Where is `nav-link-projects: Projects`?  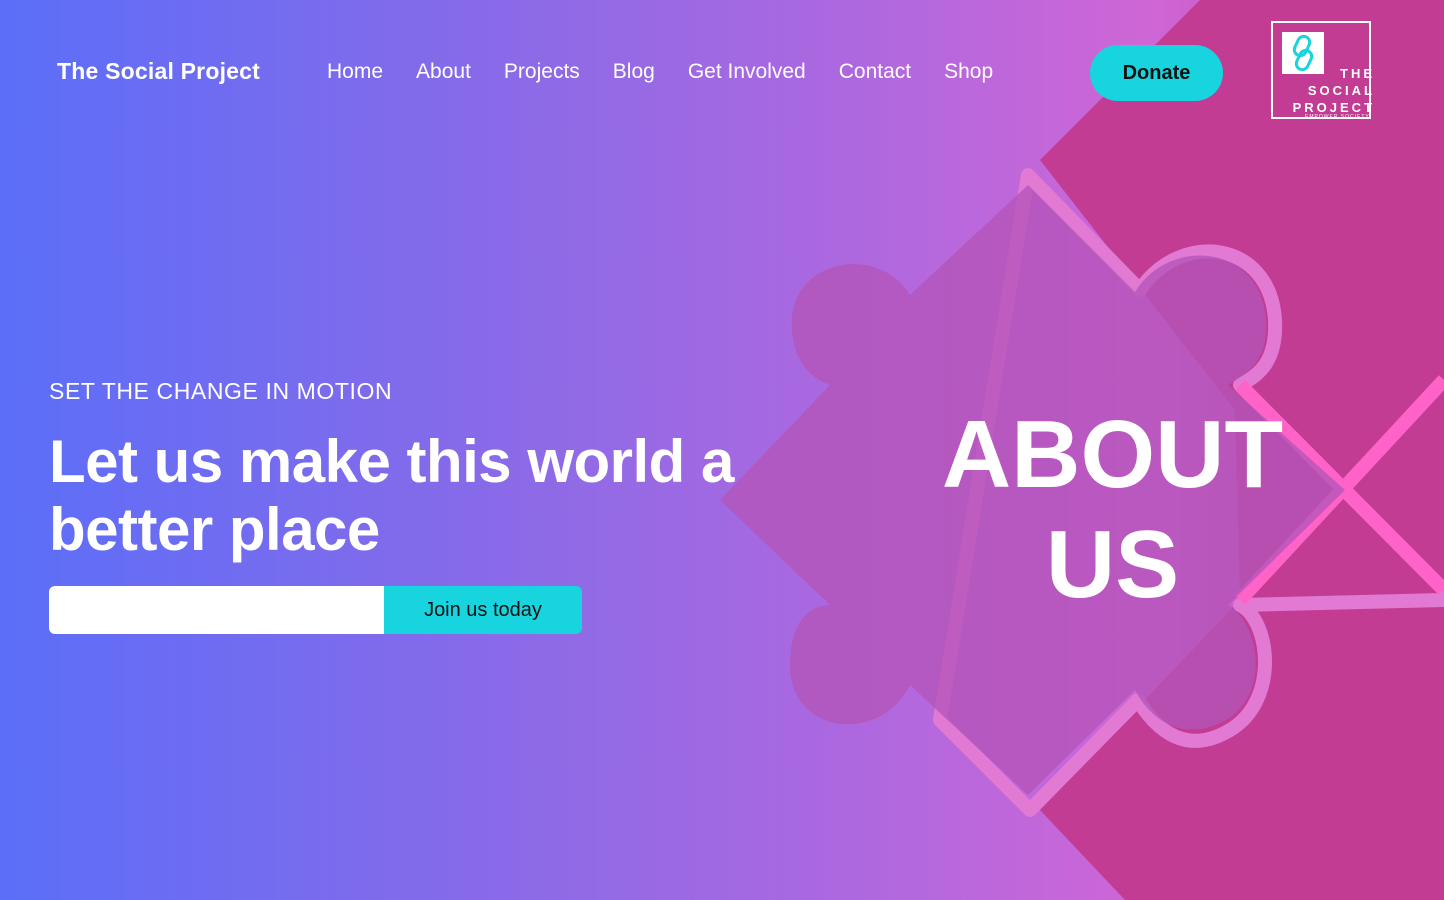
nav-link-projects: Projects is located at coordinates (542, 72).